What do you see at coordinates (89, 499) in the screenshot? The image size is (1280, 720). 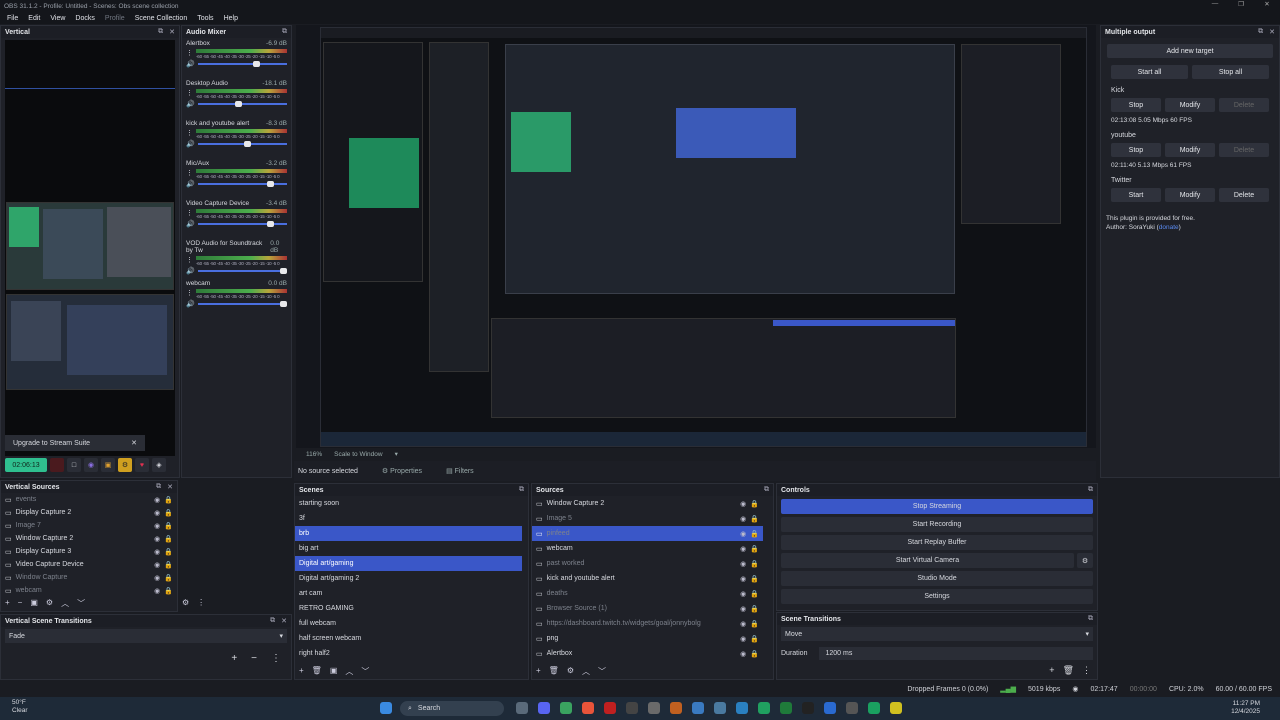 I see `list-item: ▭ events ◉ 🔒` at bounding box center [89, 499].